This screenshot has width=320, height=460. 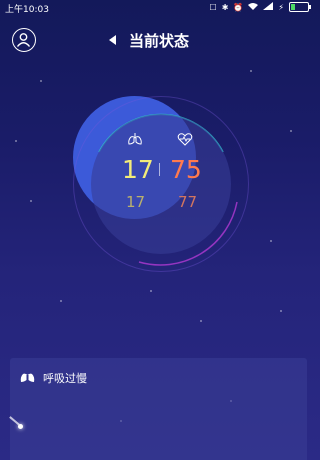 What do you see at coordinates (186, 169) in the screenshot?
I see `heart-rate-current-value: 75` at bounding box center [186, 169].